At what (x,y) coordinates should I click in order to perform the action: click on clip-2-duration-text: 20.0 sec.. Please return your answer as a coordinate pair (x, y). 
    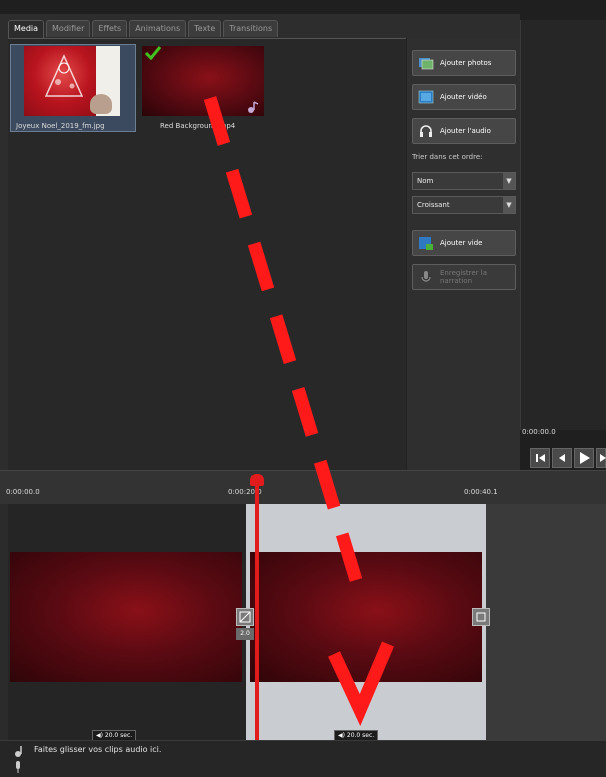
    Looking at the image, I should click on (360, 735).